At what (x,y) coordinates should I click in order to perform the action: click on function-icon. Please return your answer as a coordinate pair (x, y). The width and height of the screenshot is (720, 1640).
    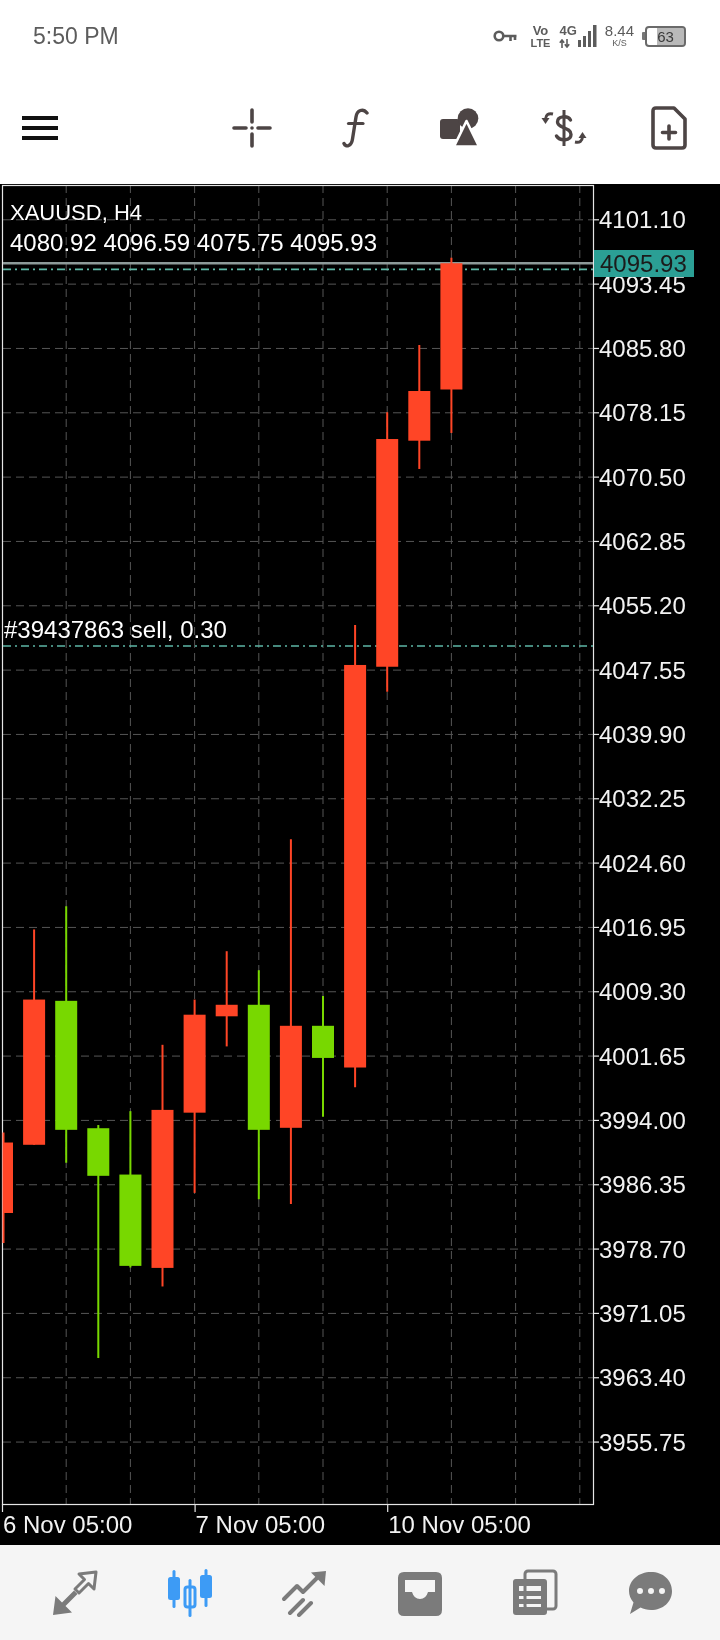
    Looking at the image, I should click on (356, 128).